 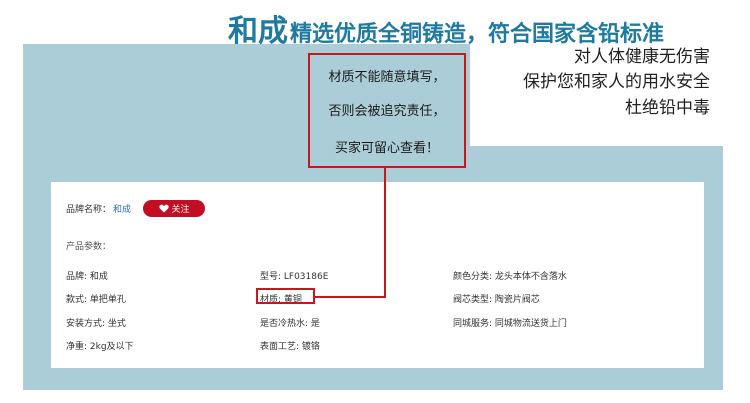 I want to click on param-brand: 品牌: 和成, so click(x=87, y=277).